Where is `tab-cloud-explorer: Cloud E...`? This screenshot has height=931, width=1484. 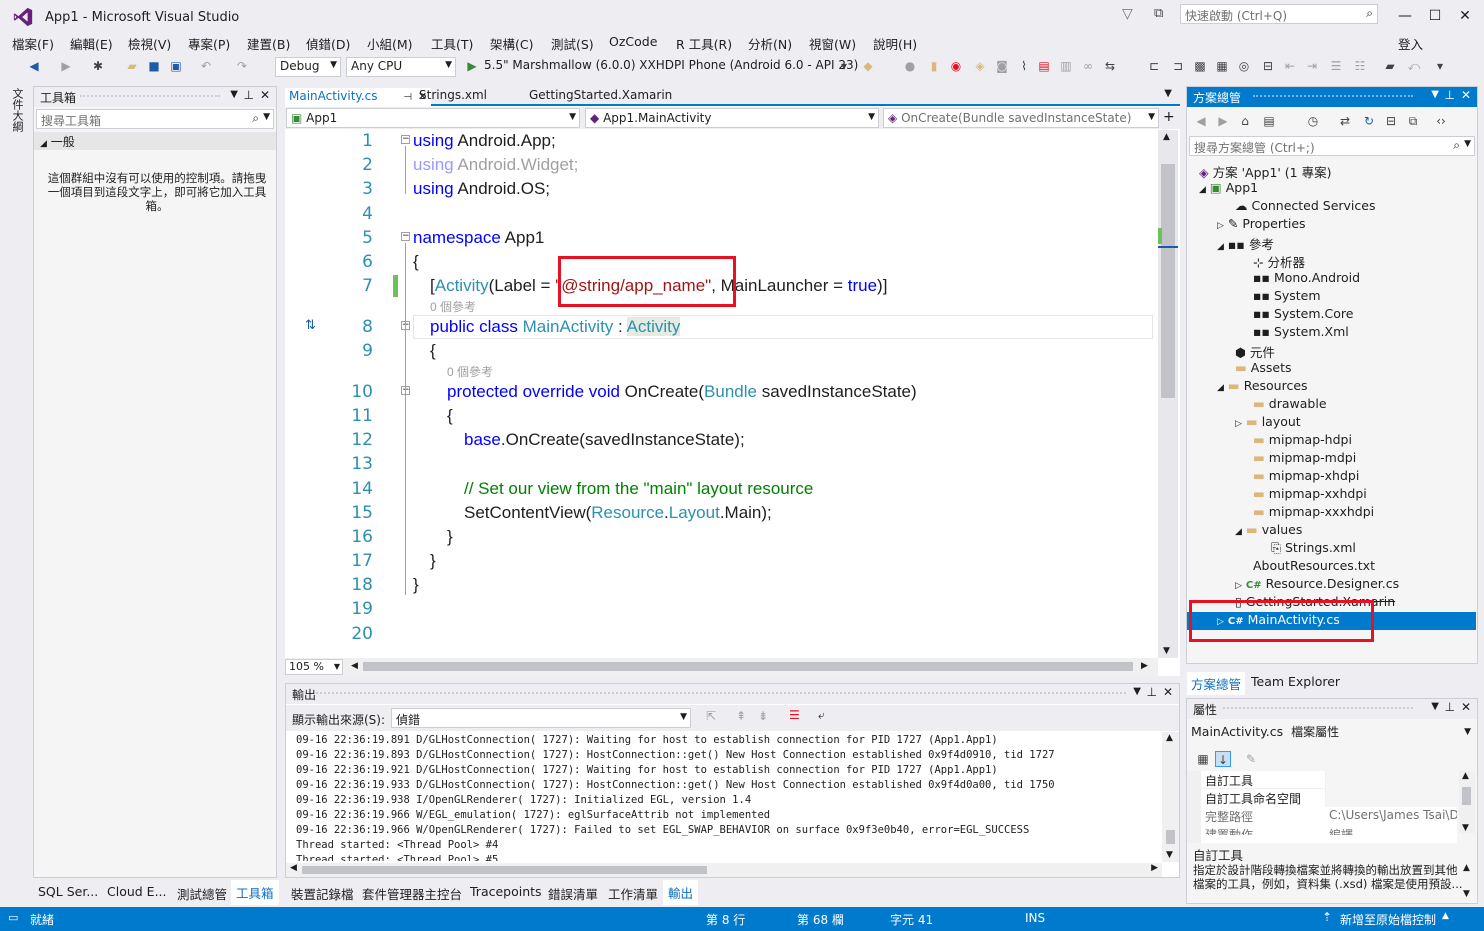 tab-cloud-explorer: Cloud E... is located at coordinates (137, 891).